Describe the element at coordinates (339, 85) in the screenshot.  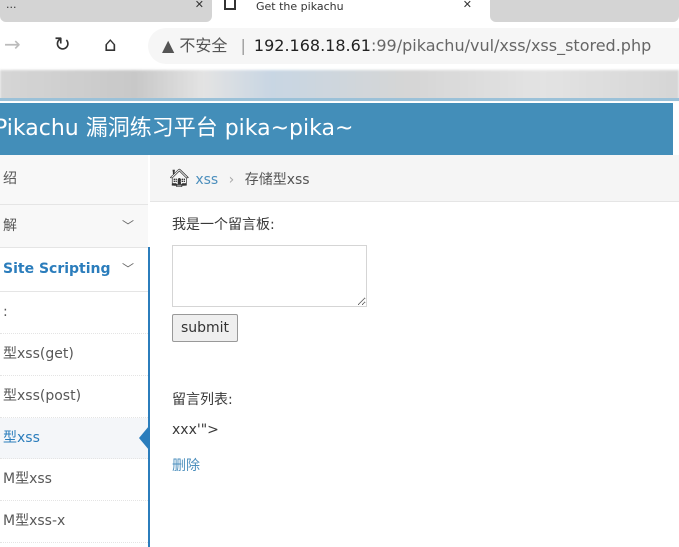
I see `bookmarks-bar-blurred` at that location.